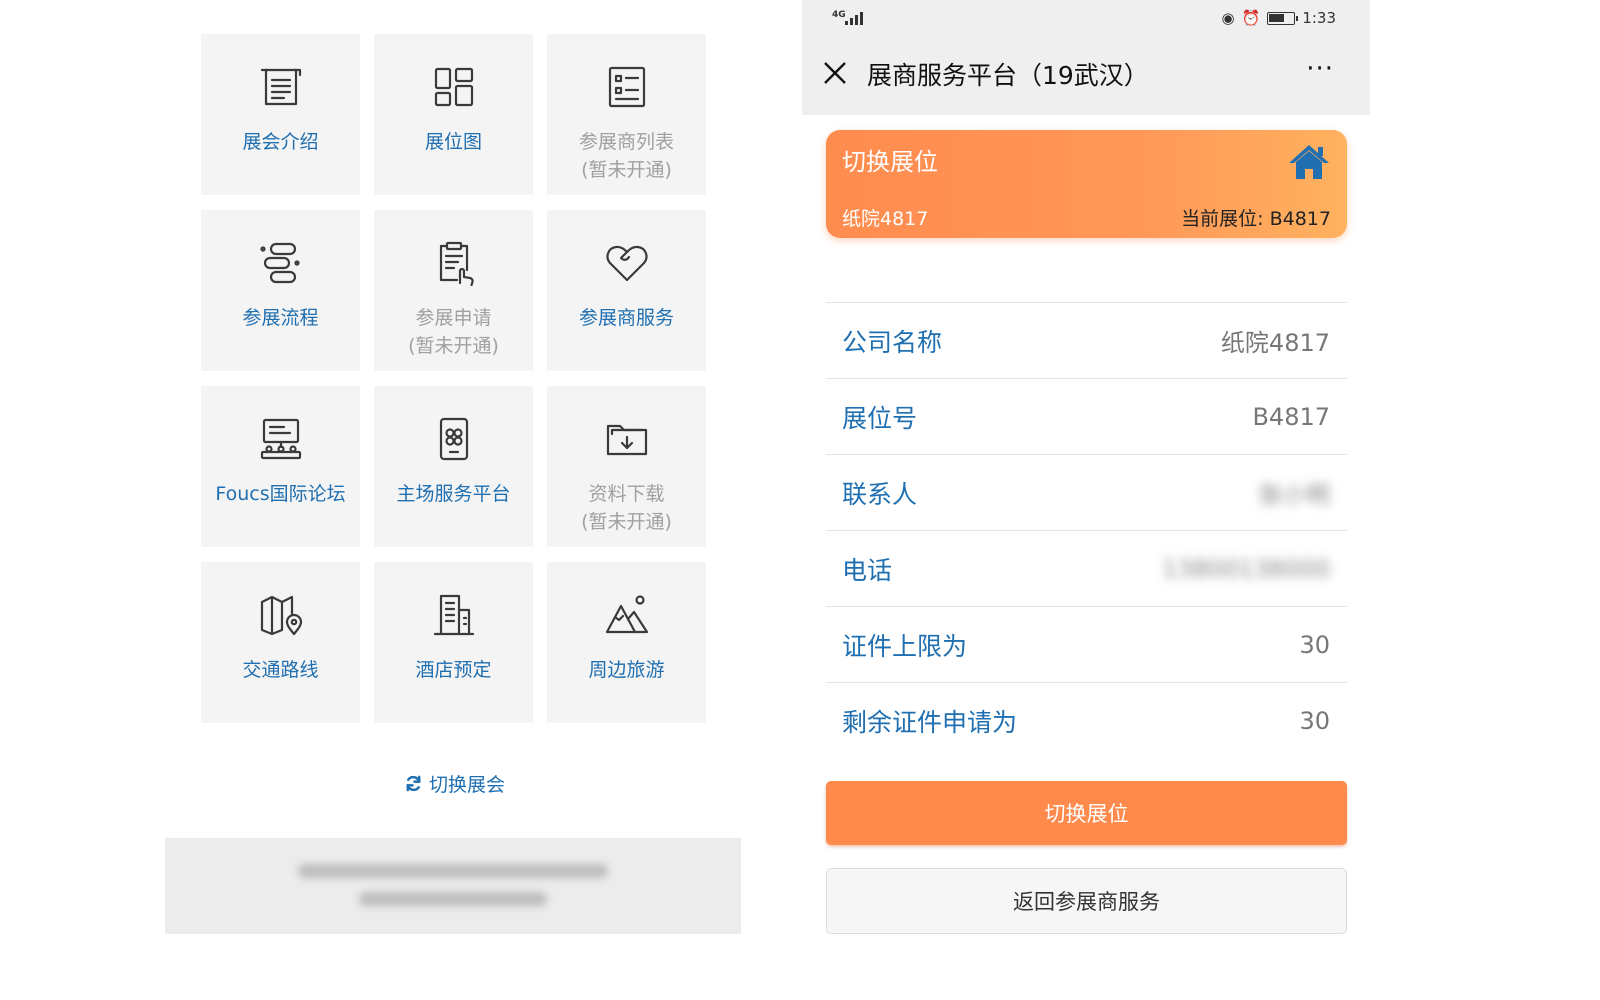 This screenshot has width=1600, height=1000. What do you see at coordinates (1309, 162) in the screenshot?
I see `home-icon` at bounding box center [1309, 162].